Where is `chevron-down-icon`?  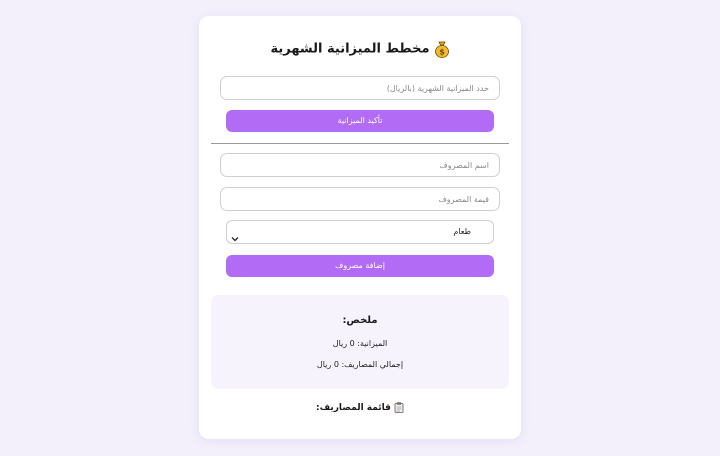 chevron-down-icon is located at coordinates (235, 235).